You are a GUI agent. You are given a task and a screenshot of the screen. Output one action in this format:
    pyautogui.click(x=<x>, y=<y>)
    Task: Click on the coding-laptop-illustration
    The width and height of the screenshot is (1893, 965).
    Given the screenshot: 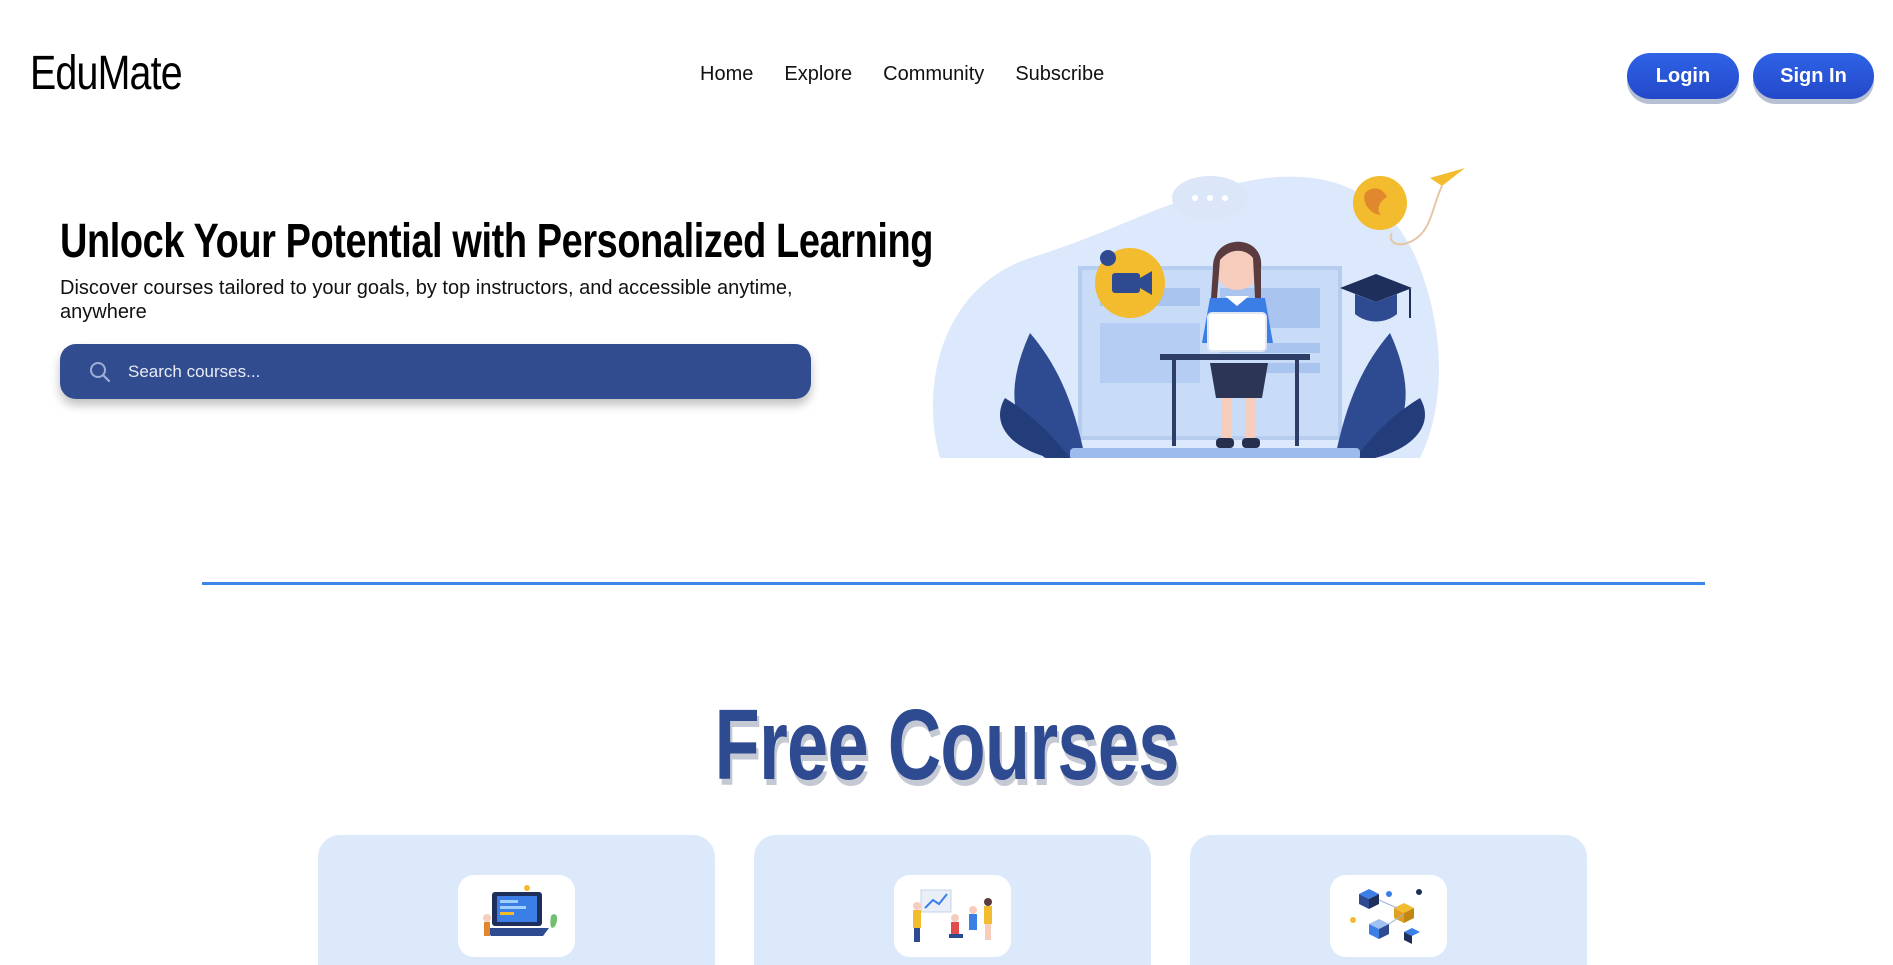 What is the action you would take?
    pyautogui.click(x=519, y=910)
    